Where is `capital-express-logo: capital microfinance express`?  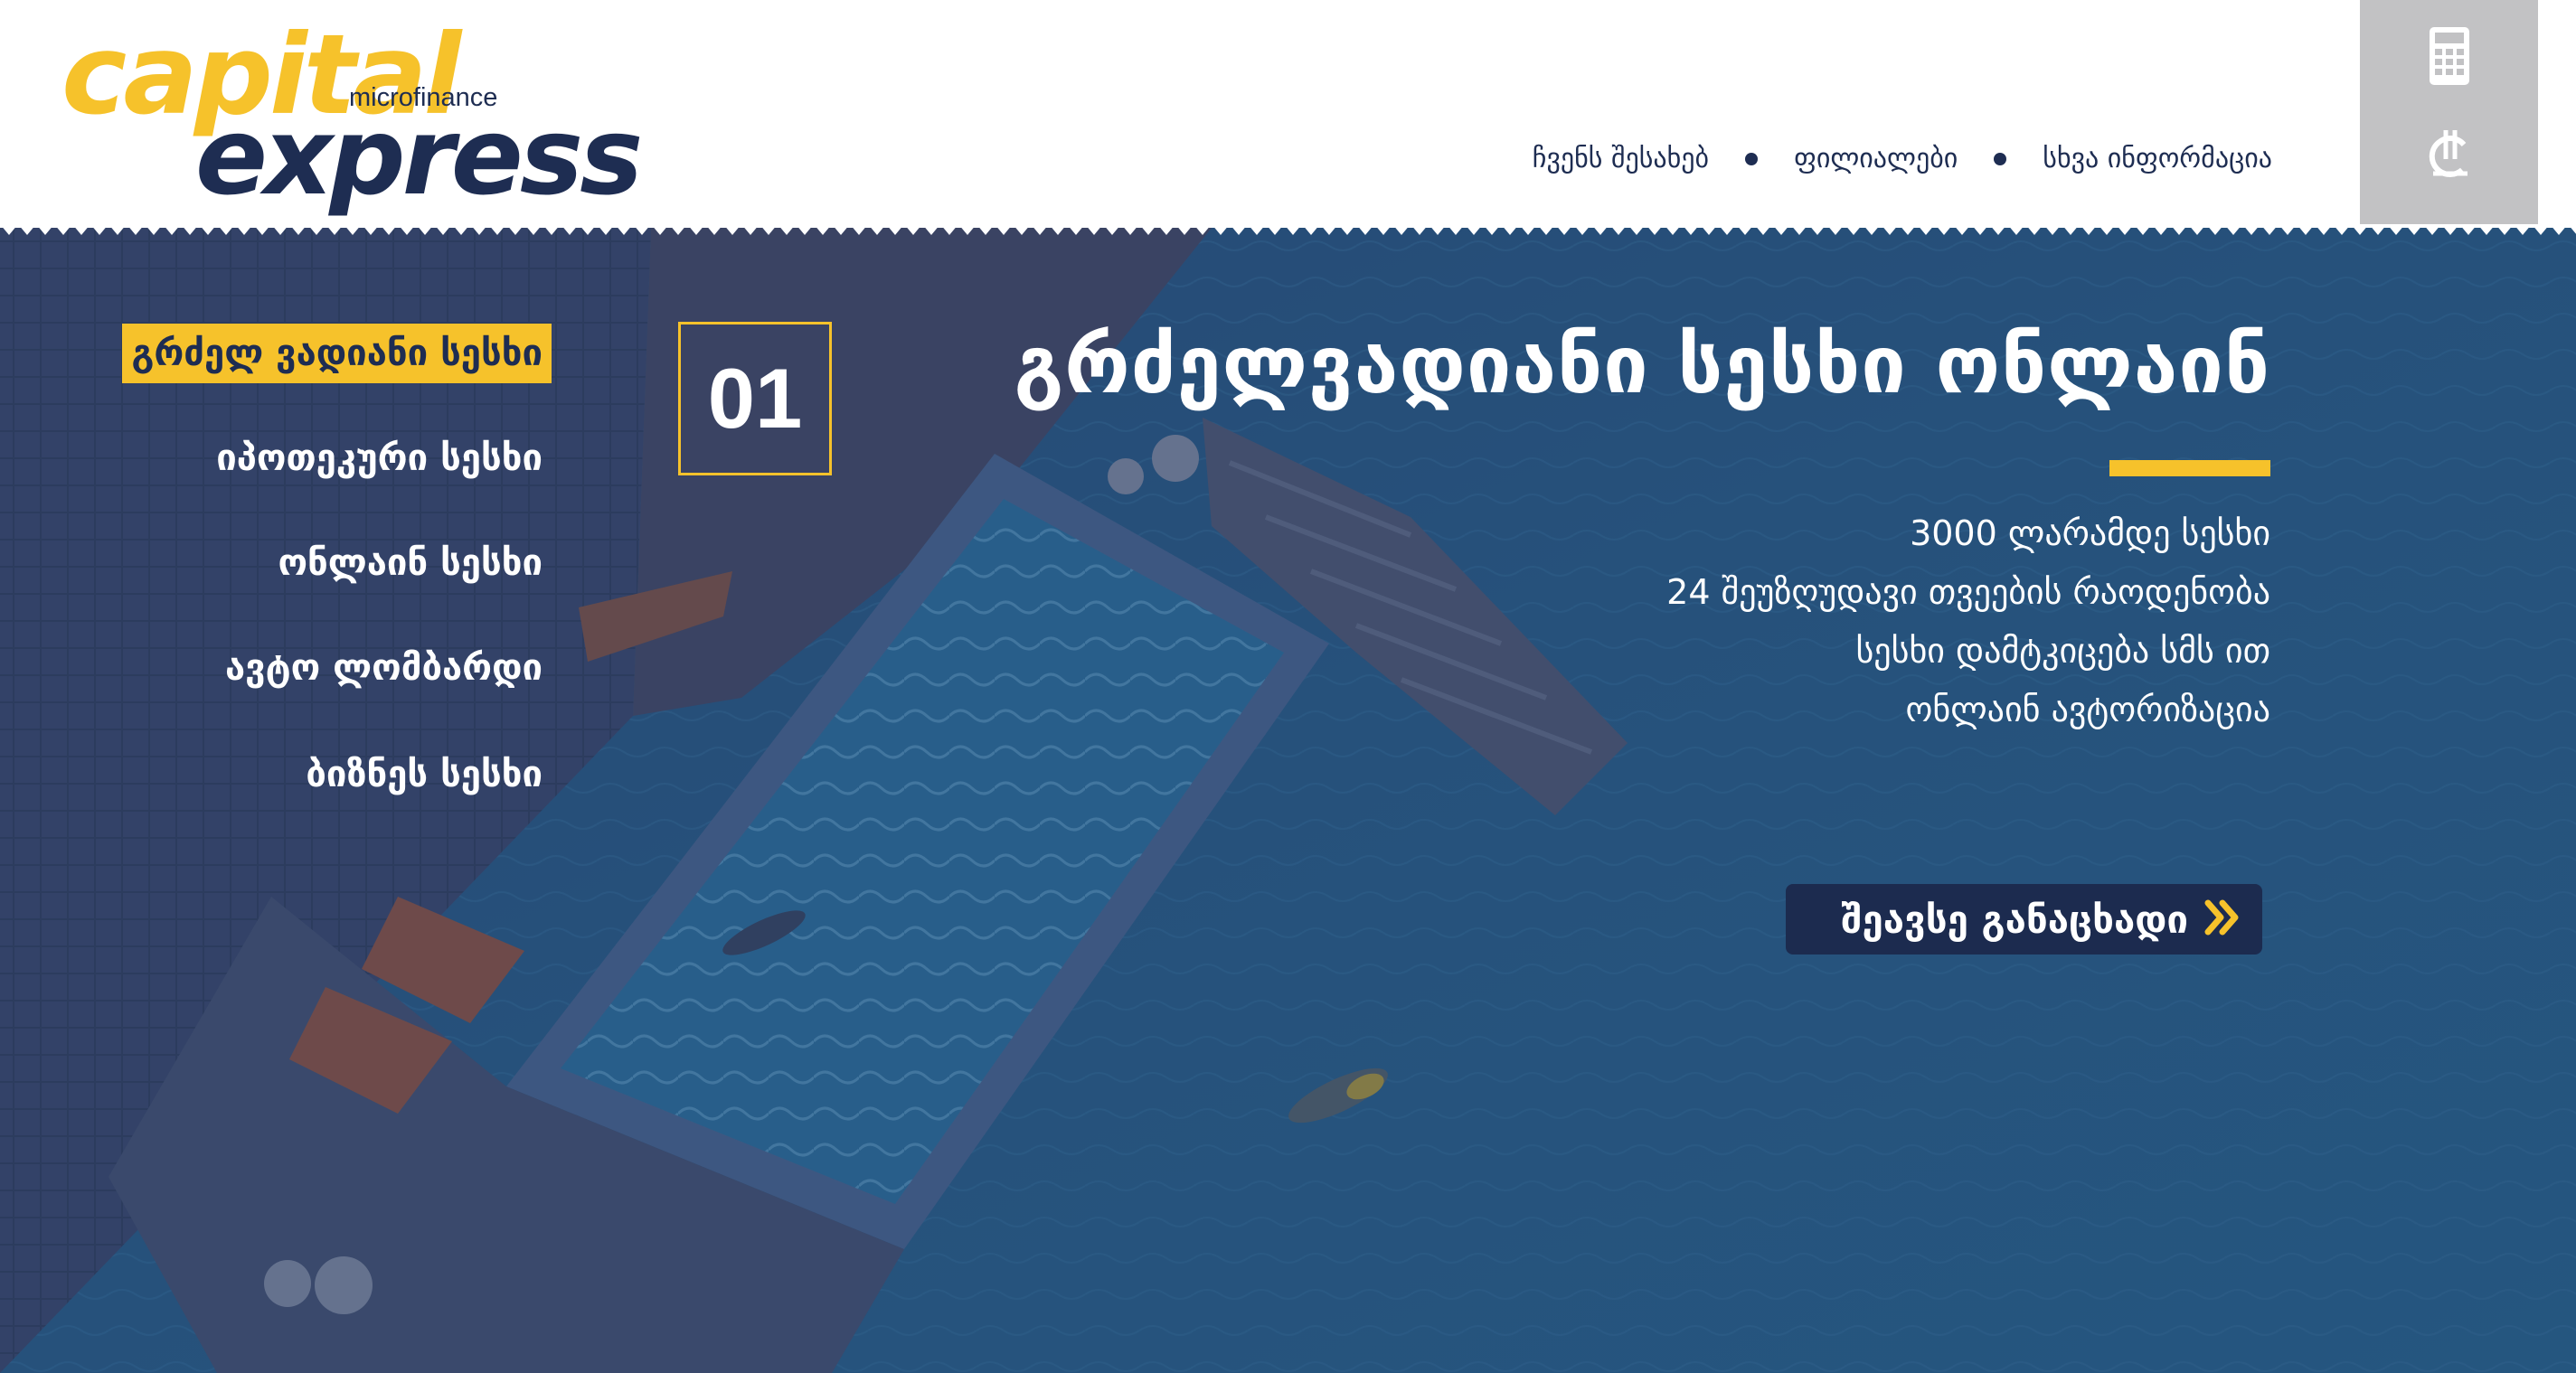
capital-express-logo: capital microfinance express is located at coordinates (352, 115).